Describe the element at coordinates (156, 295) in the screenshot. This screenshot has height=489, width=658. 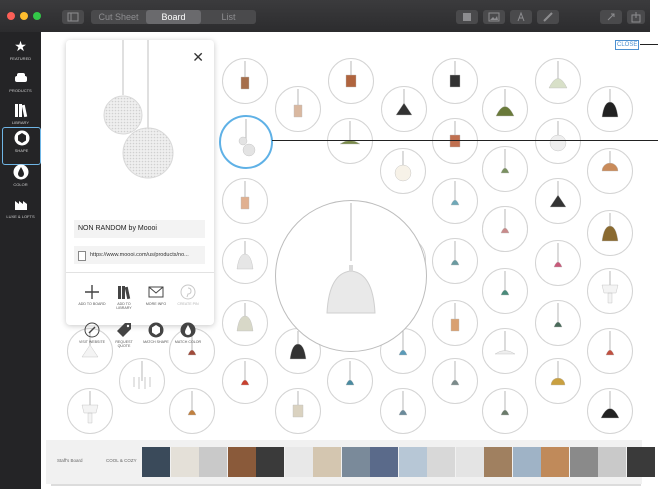
I see `more-info-button: MORE INFO` at that location.